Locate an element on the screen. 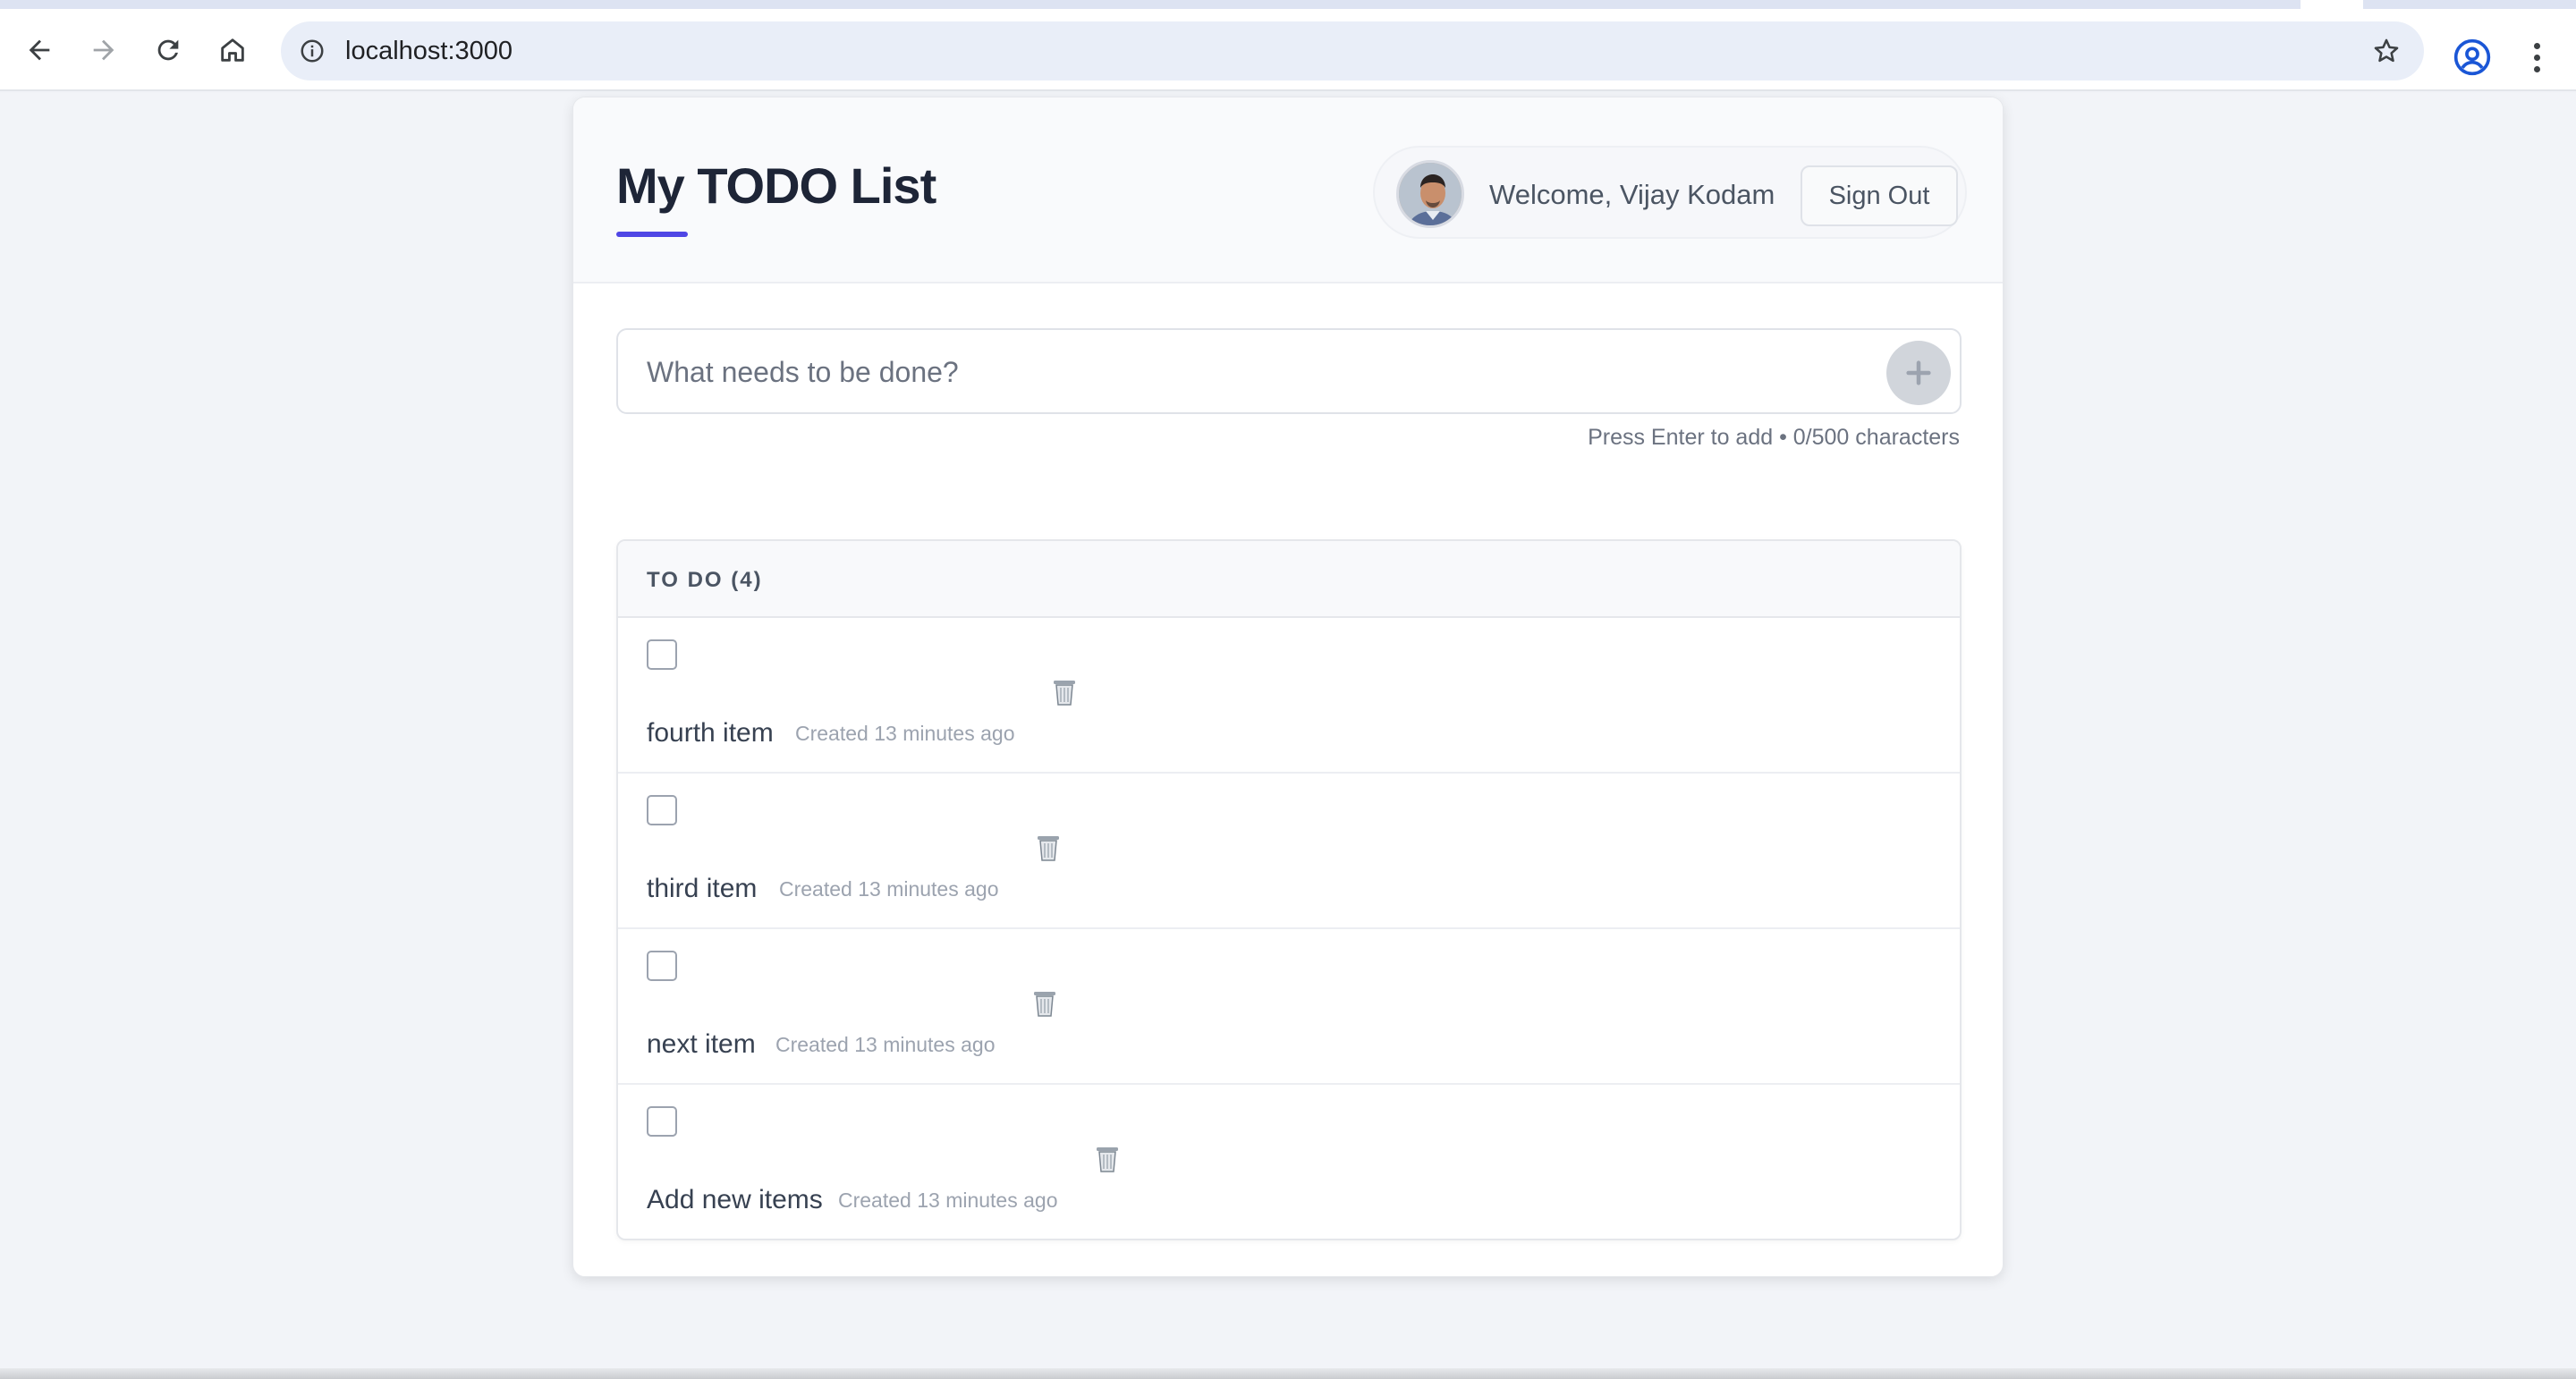 The image size is (2576, 1379). todo-text: third item is located at coordinates (702, 888).